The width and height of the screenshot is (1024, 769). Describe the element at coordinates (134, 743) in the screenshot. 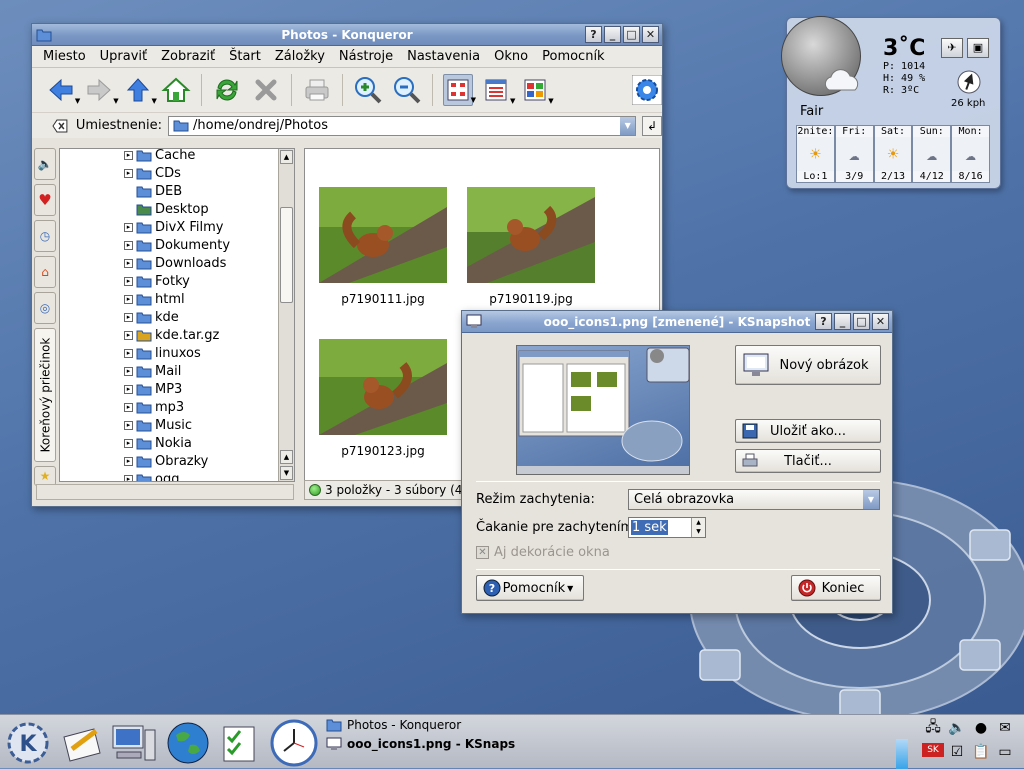

I see `launcher-my-computer` at that location.